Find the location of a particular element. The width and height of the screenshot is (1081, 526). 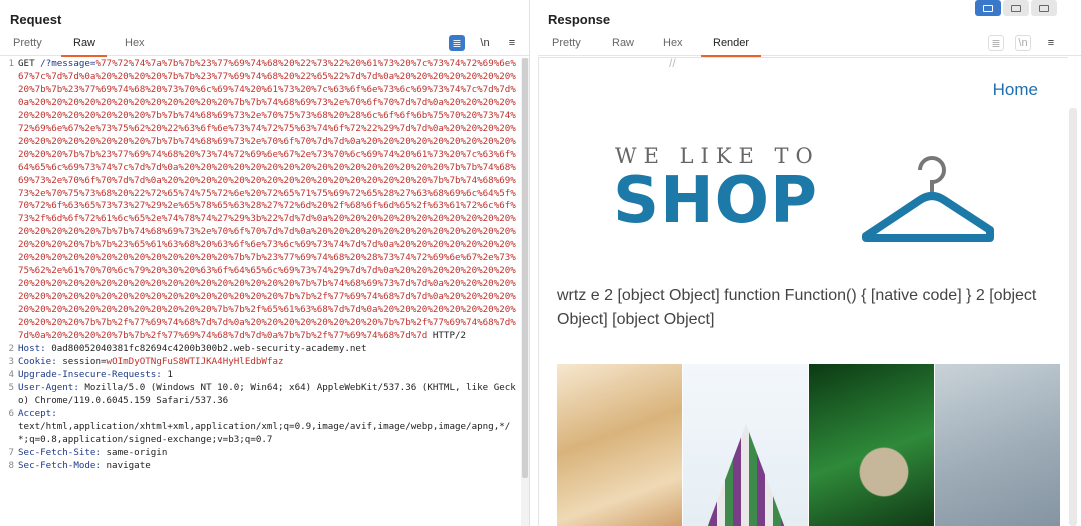

response-tab-pretty: Pretty is located at coordinates (566, 46).